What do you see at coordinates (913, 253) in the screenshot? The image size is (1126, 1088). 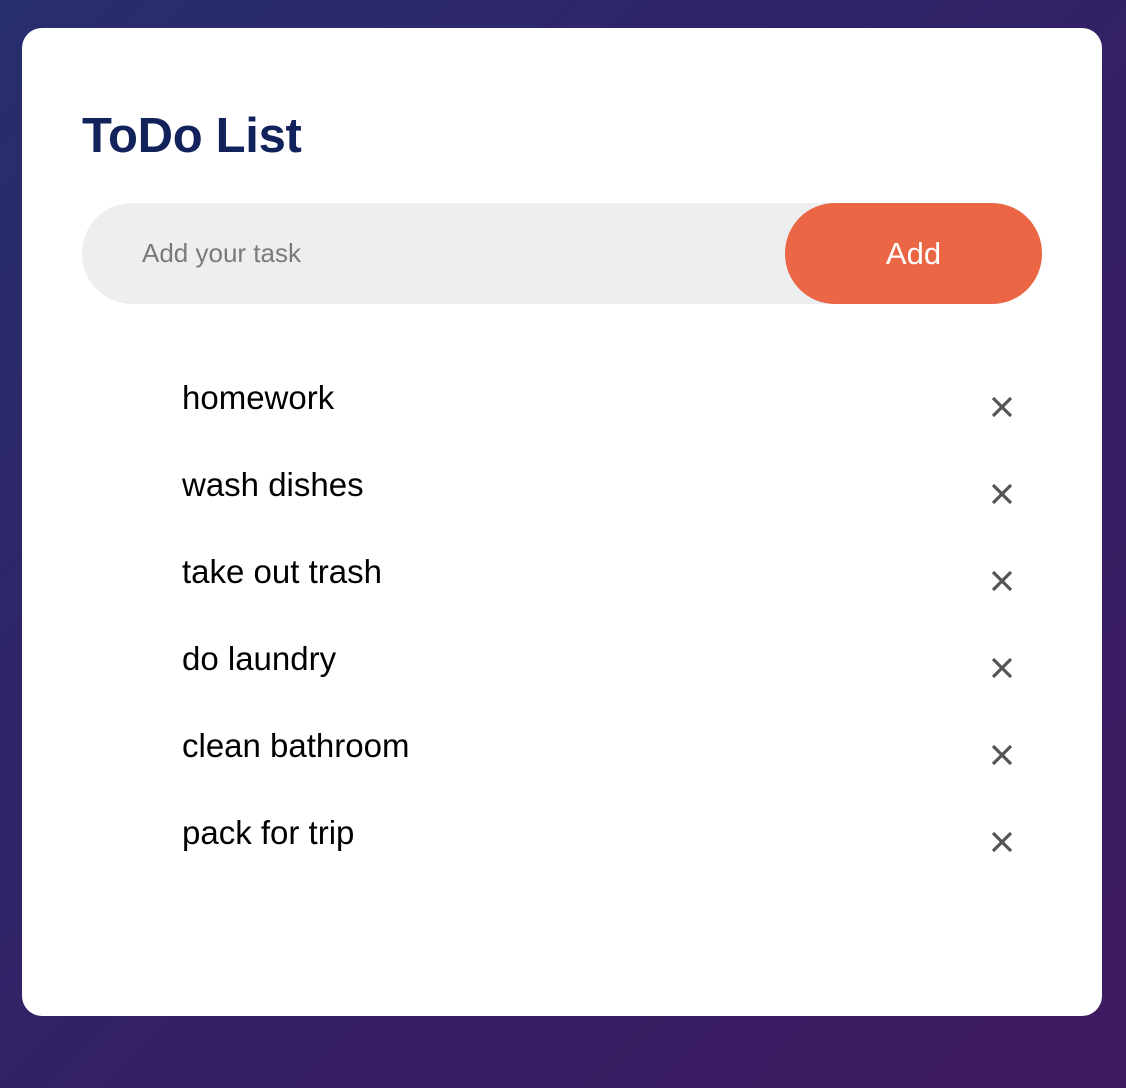 I see `add-button: Add` at bounding box center [913, 253].